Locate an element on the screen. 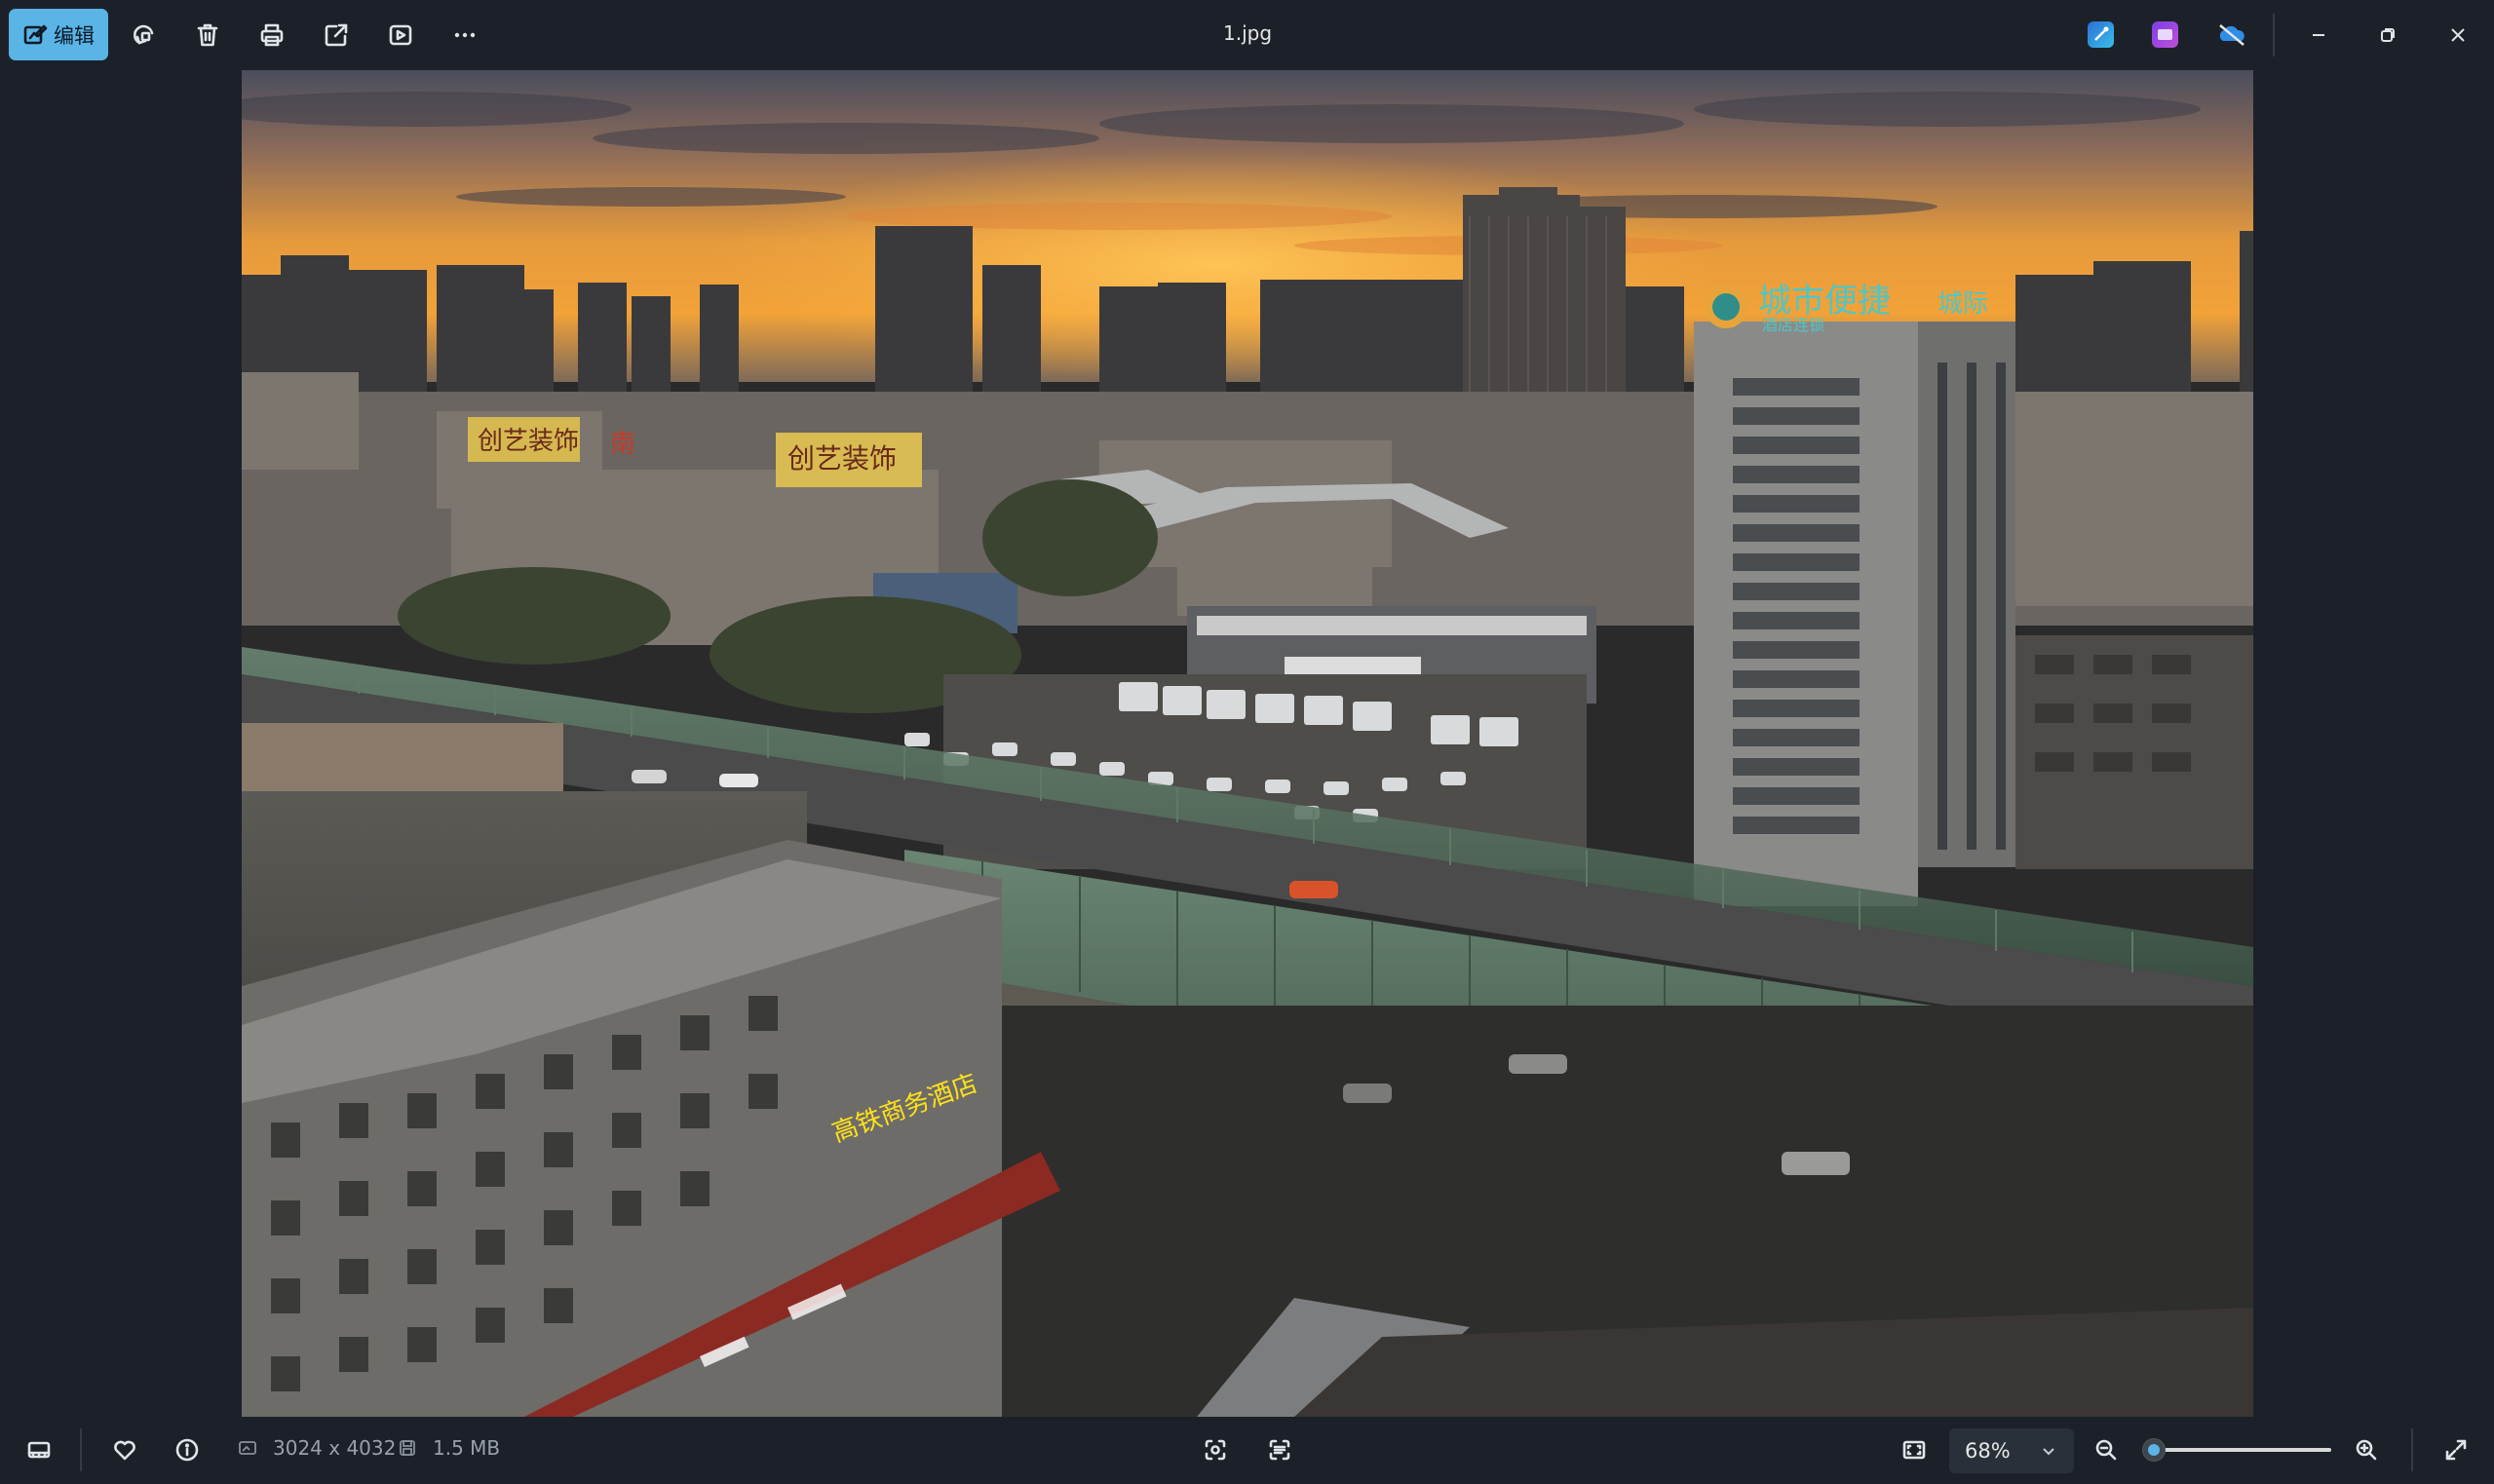 The width and height of the screenshot is (2494, 1484). fit-screen-icon is located at coordinates (1914, 1450).